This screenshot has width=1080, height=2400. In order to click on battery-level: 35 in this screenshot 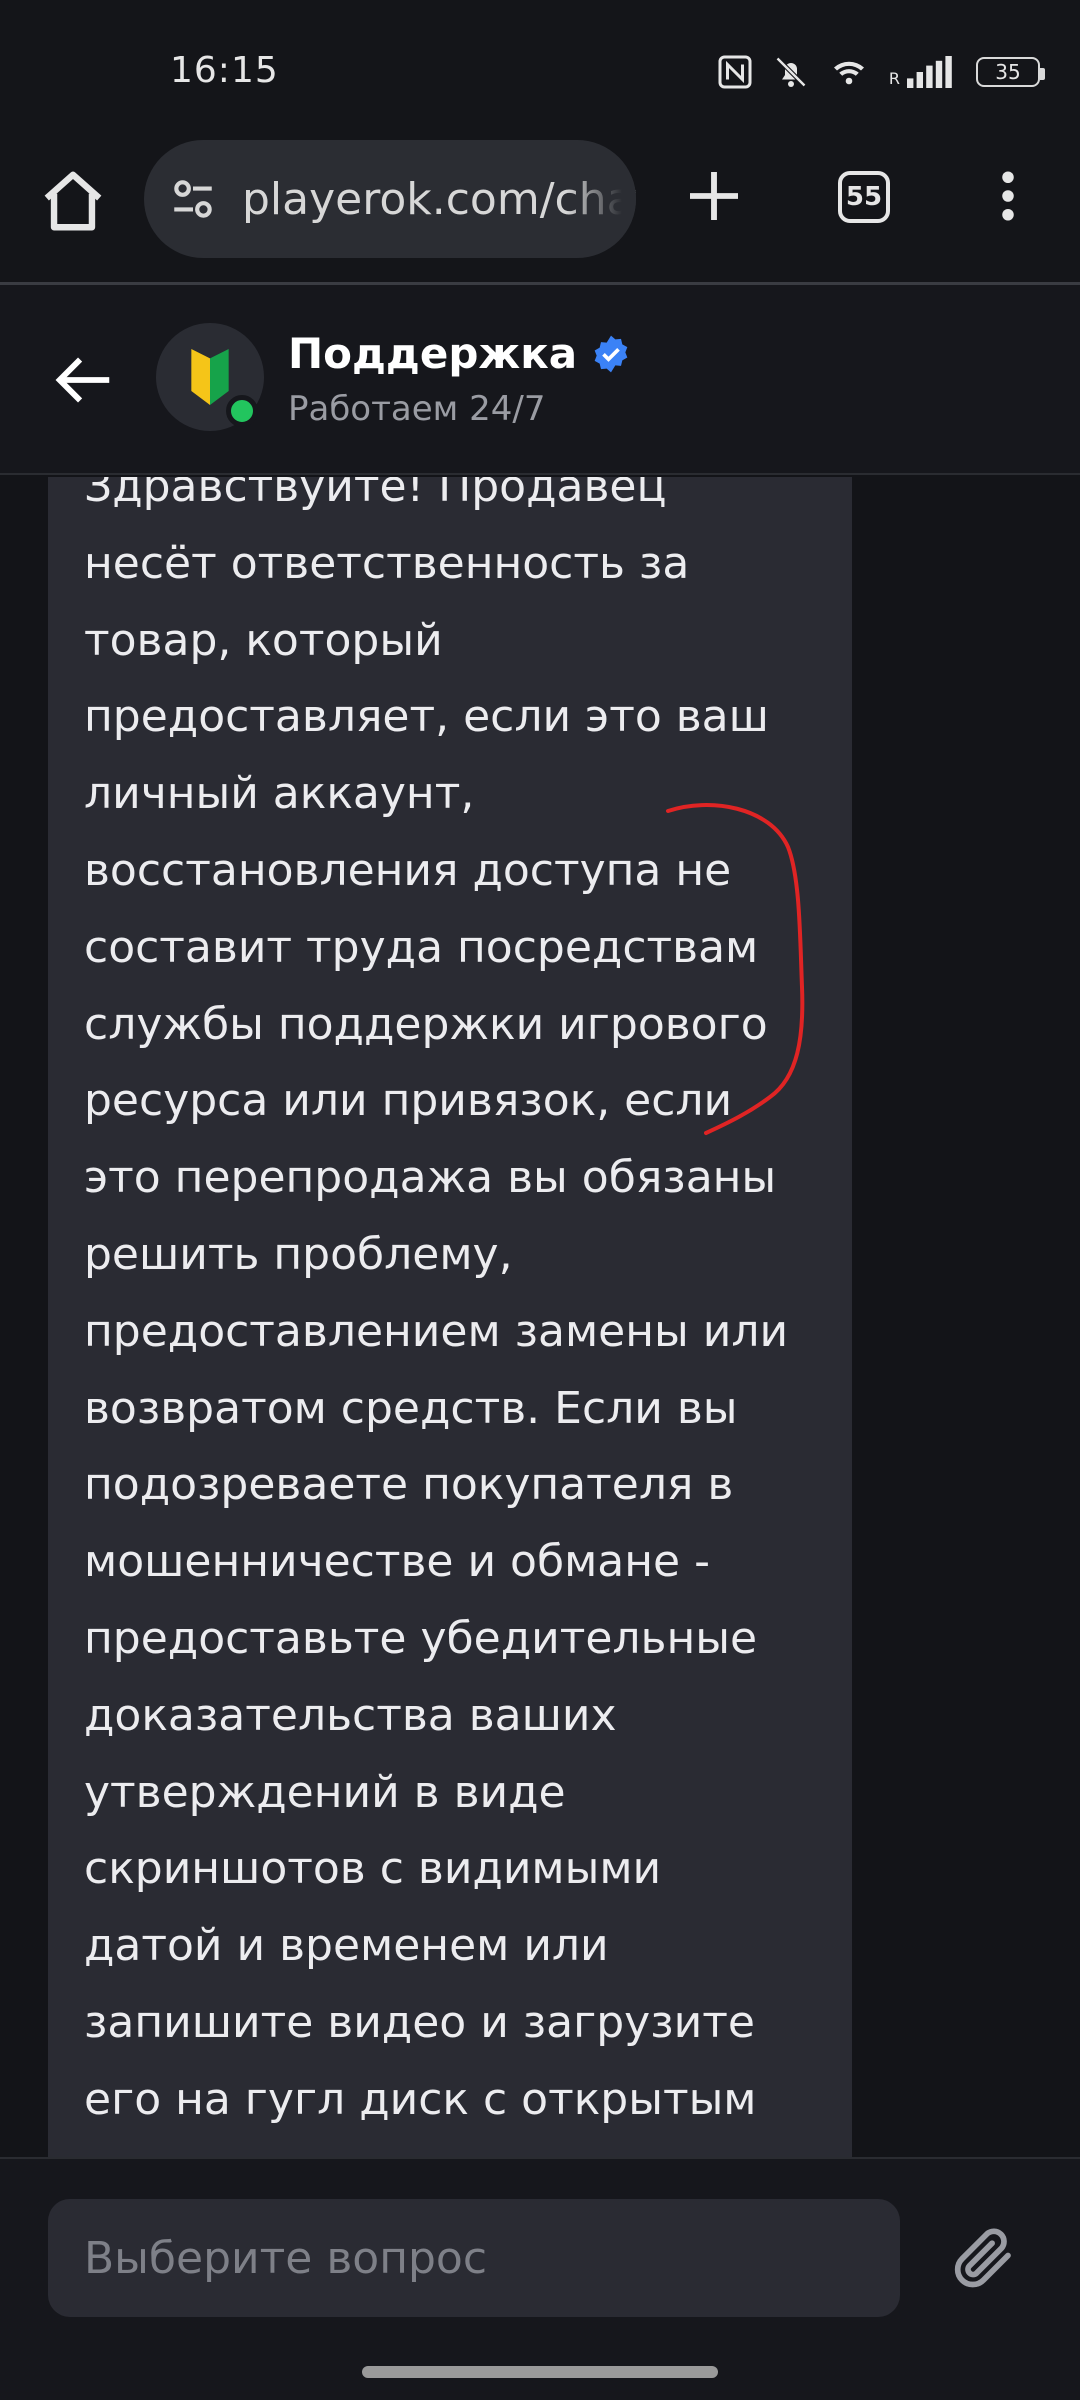, I will do `click(1008, 72)`.